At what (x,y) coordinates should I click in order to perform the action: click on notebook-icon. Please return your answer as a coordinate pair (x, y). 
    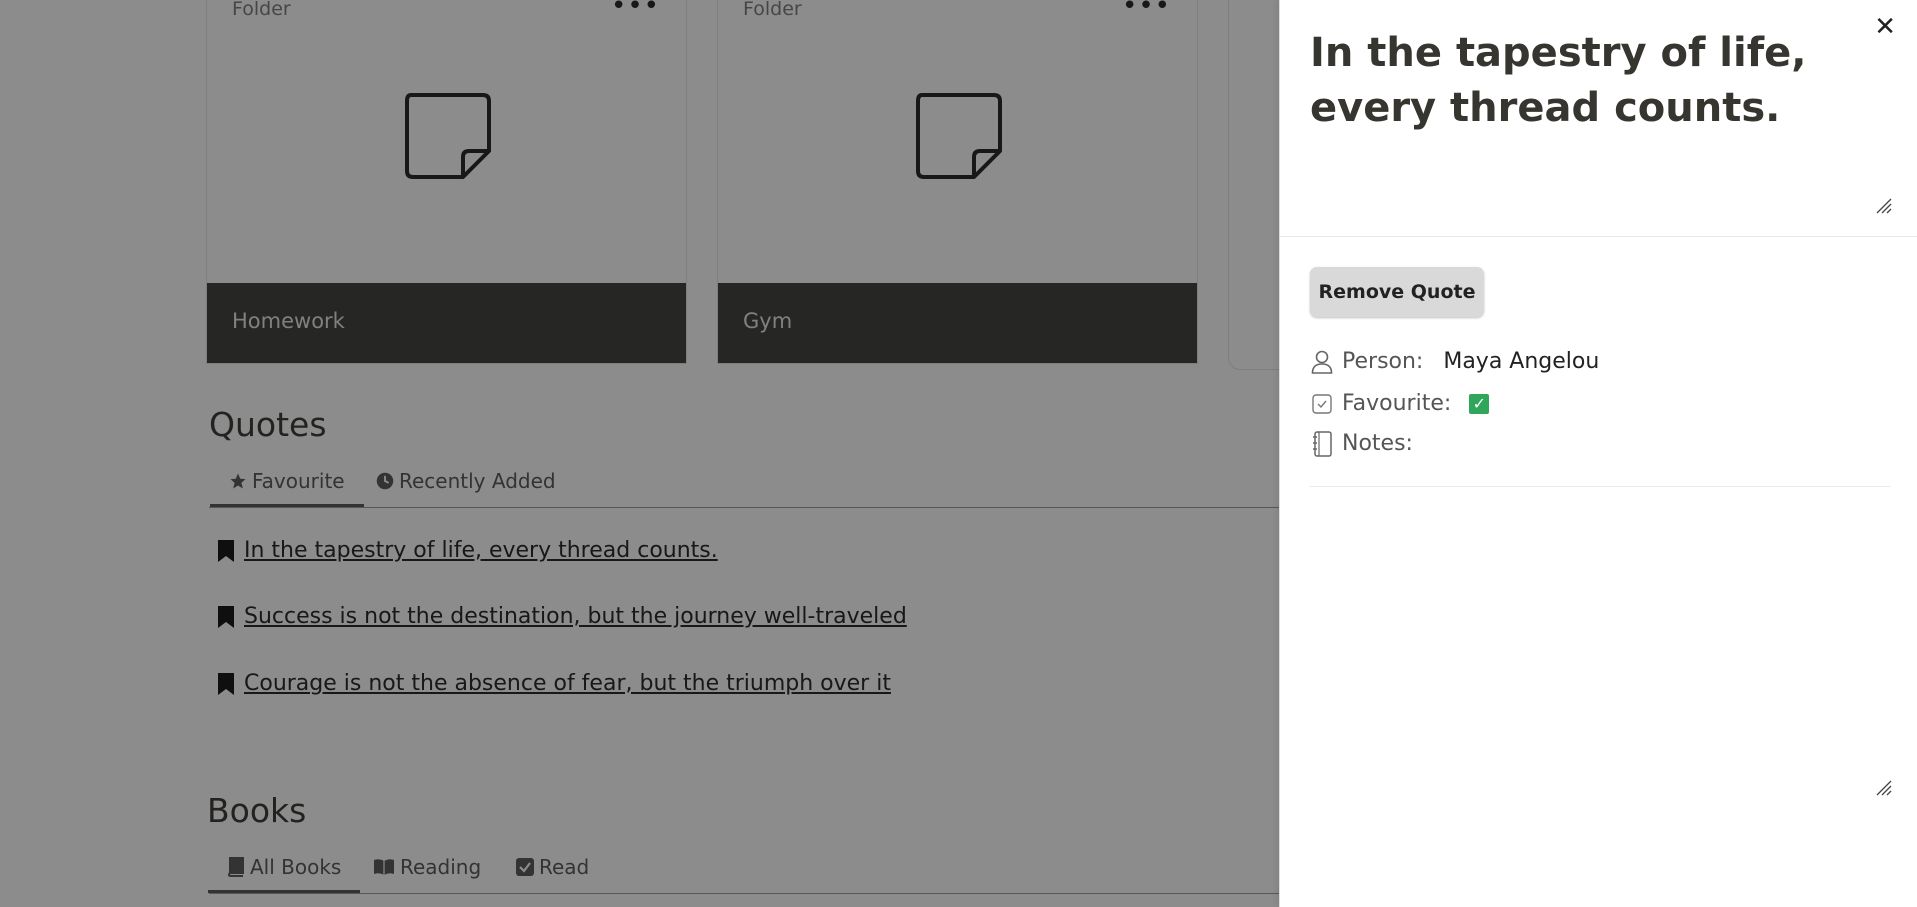
    Looking at the image, I should click on (1322, 443).